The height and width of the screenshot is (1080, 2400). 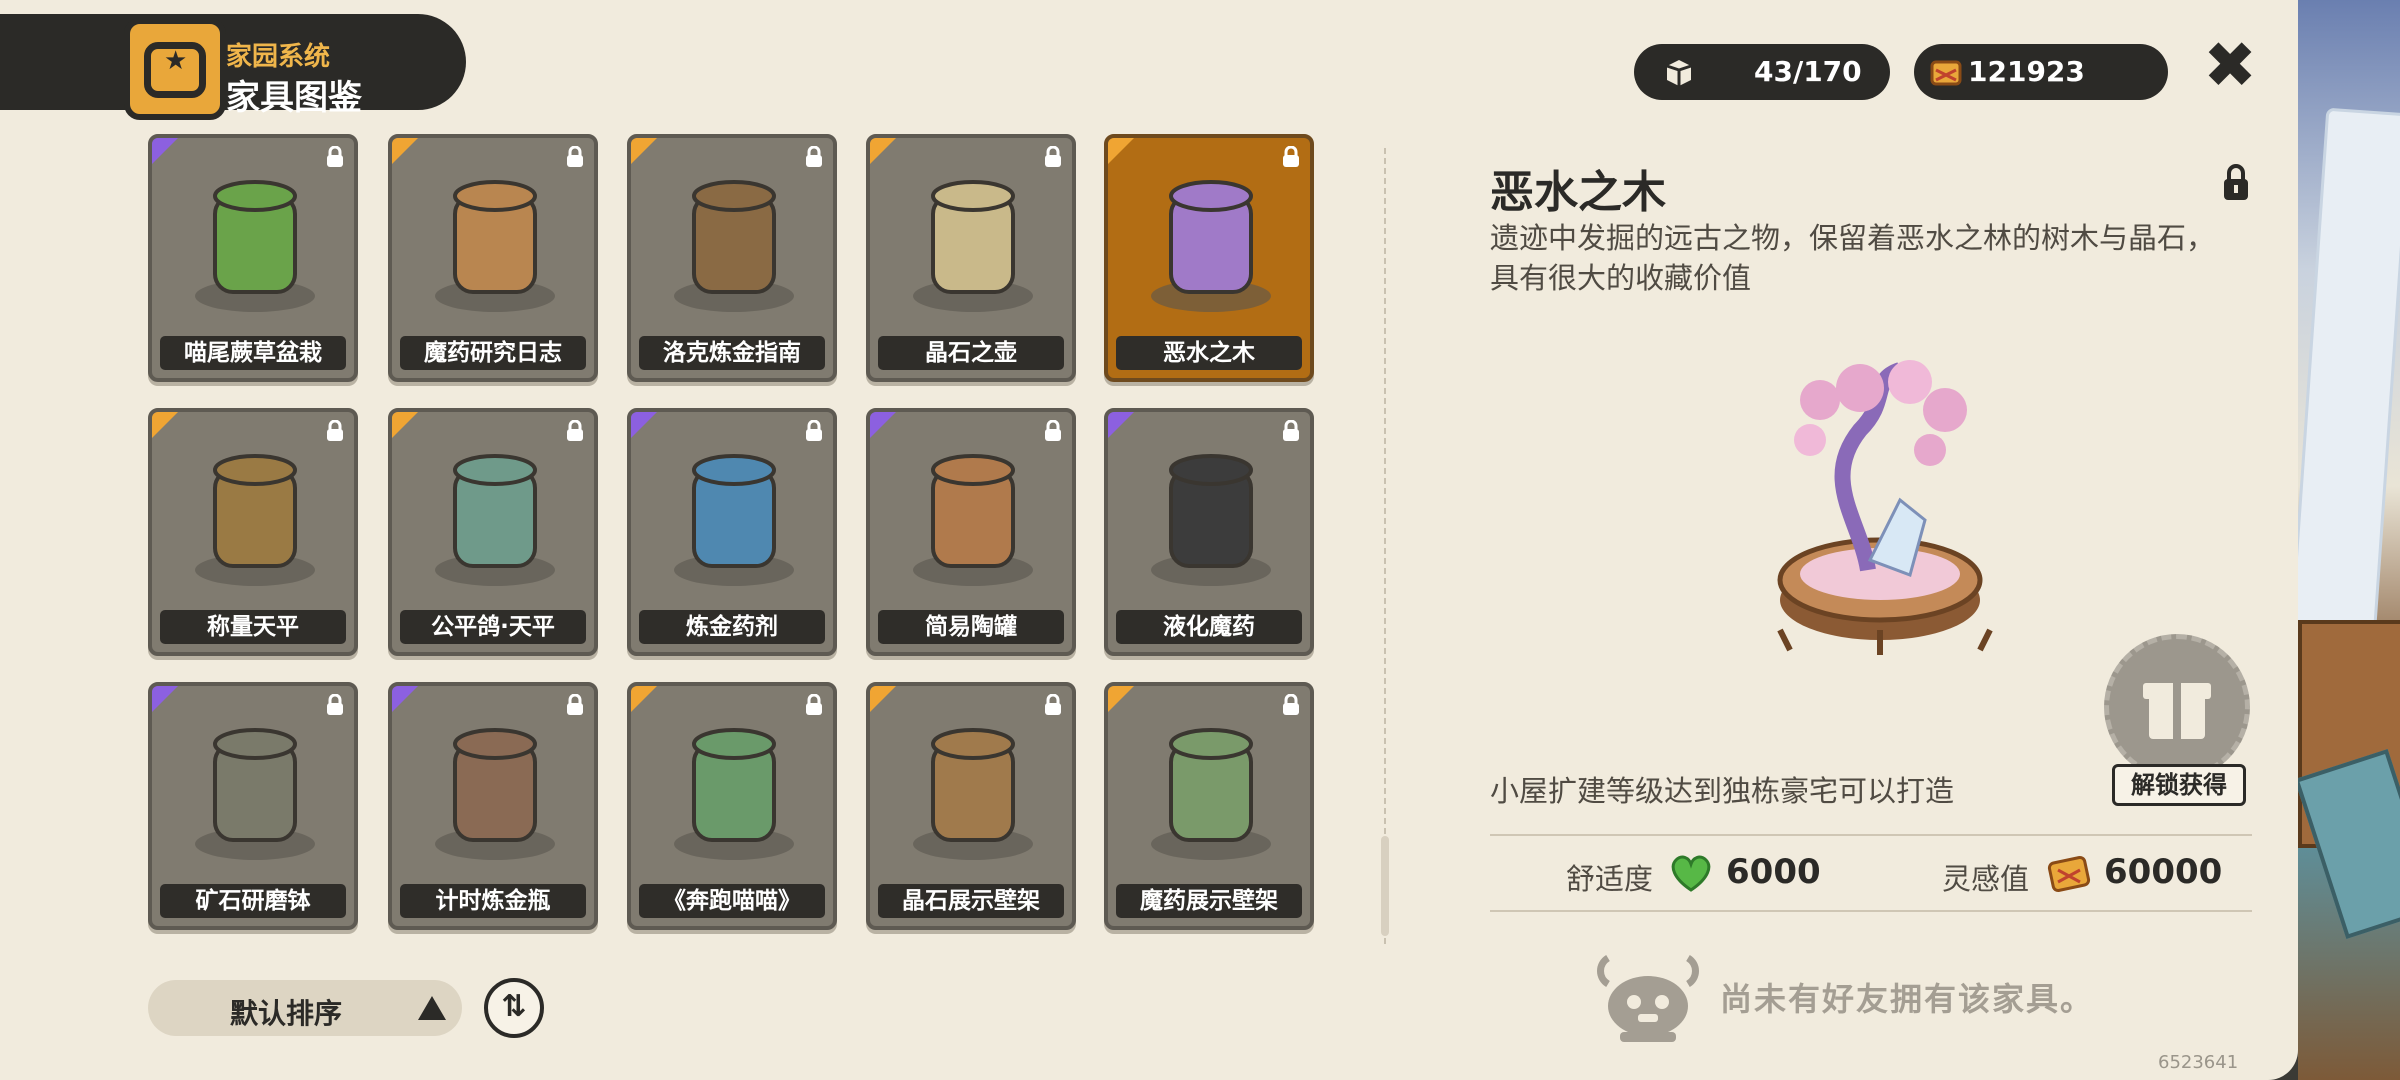 What do you see at coordinates (1209, 901) in the screenshot?
I see `furniture-card-label: 魔药展示壁架` at bounding box center [1209, 901].